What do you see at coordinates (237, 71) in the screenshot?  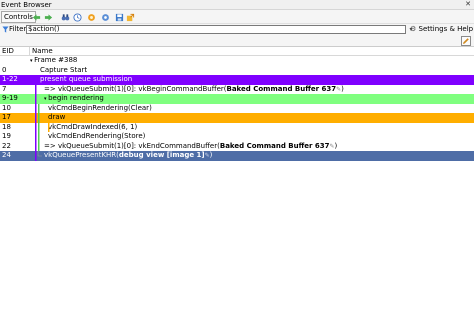 I see `event-row: 0 Capture Start` at bounding box center [237, 71].